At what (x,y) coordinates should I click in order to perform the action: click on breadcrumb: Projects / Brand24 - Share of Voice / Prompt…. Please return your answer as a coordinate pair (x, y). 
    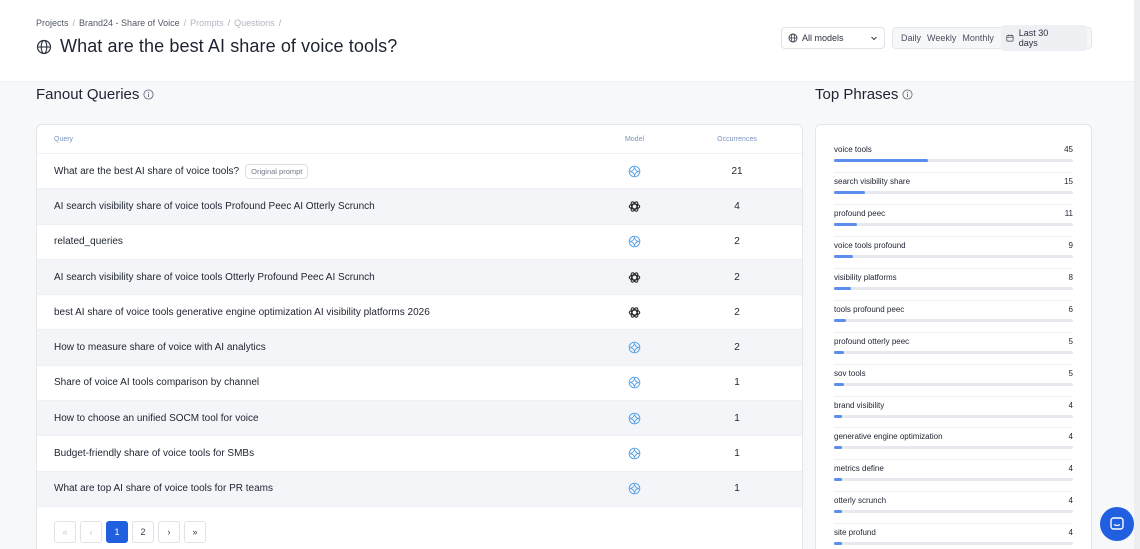
    Looking at the image, I should click on (158, 23).